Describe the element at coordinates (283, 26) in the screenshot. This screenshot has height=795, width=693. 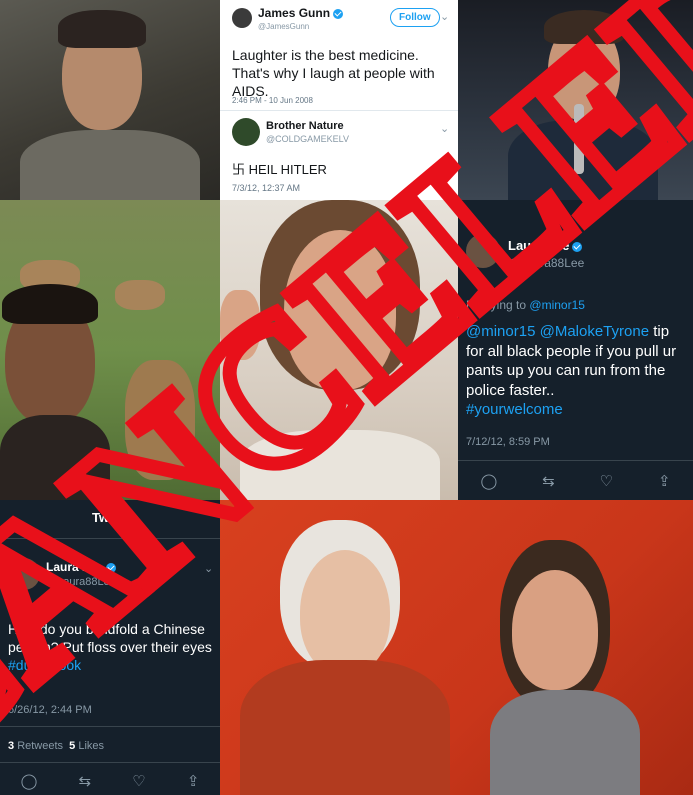
I see `tweet-author-handle: @JamesGunn` at that location.